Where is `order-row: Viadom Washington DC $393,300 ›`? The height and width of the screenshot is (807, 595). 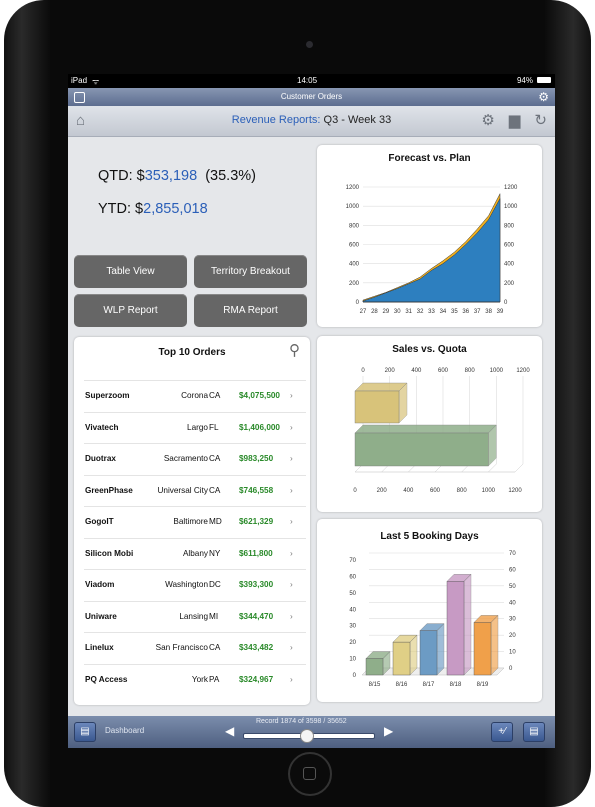
order-row: Viadom Washington DC $393,300 › is located at coordinates (195, 584).